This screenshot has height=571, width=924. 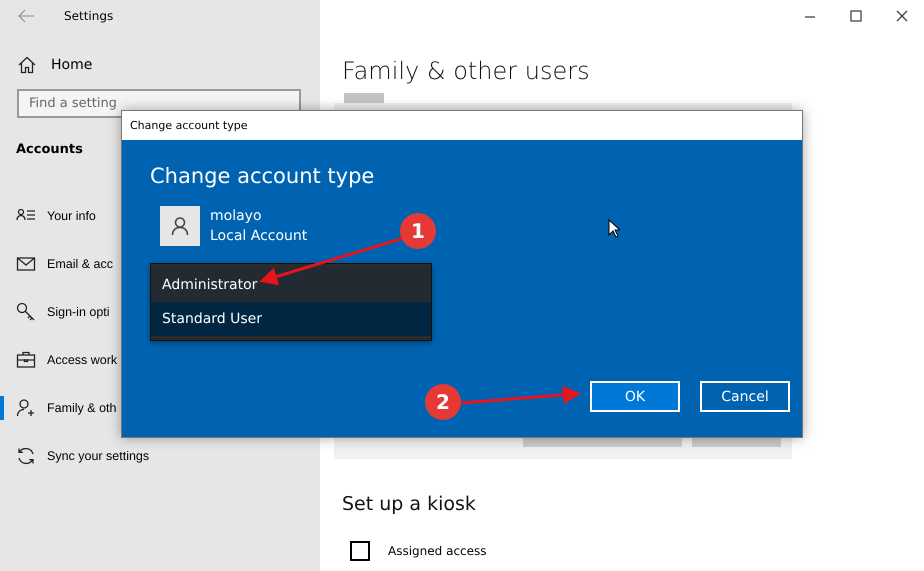 What do you see at coordinates (27, 65) in the screenshot?
I see `home-icon` at bounding box center [27, 65].